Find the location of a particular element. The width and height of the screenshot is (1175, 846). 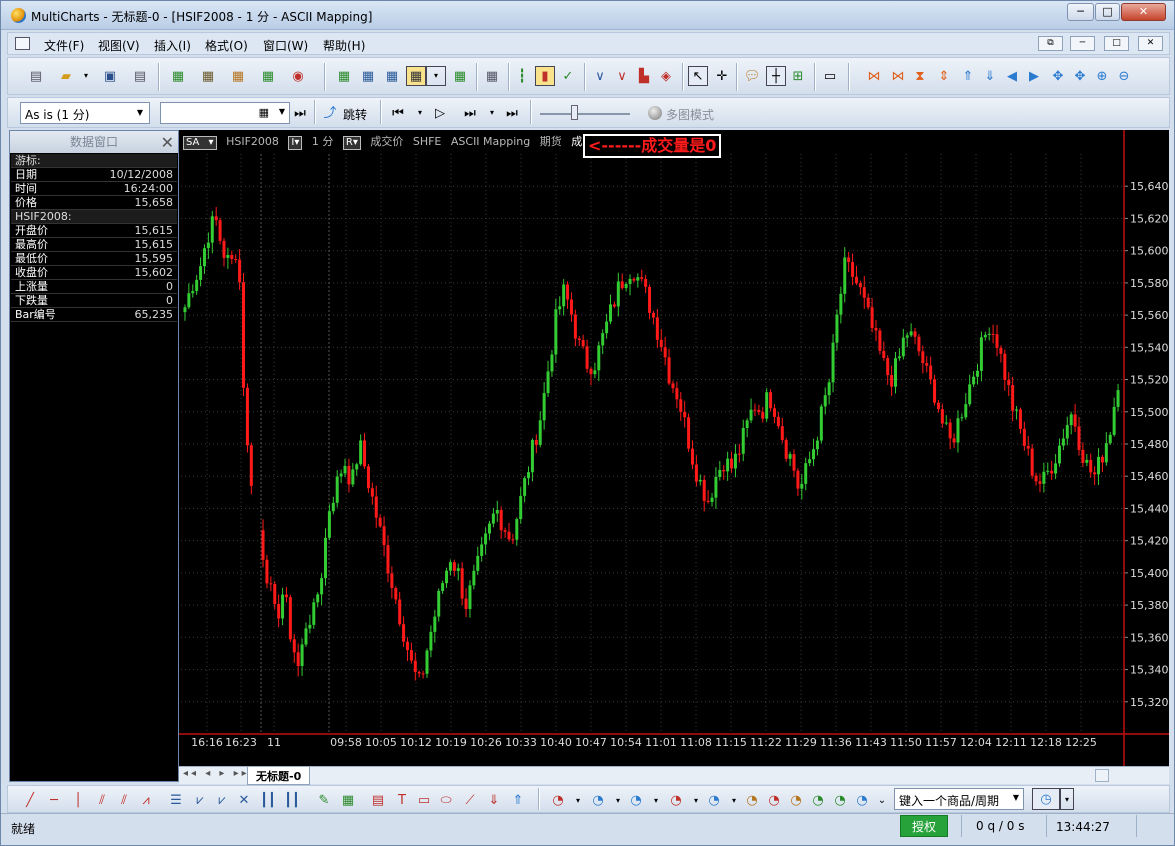

clock-icon: ◷ is located at coordinates (1046, 799).